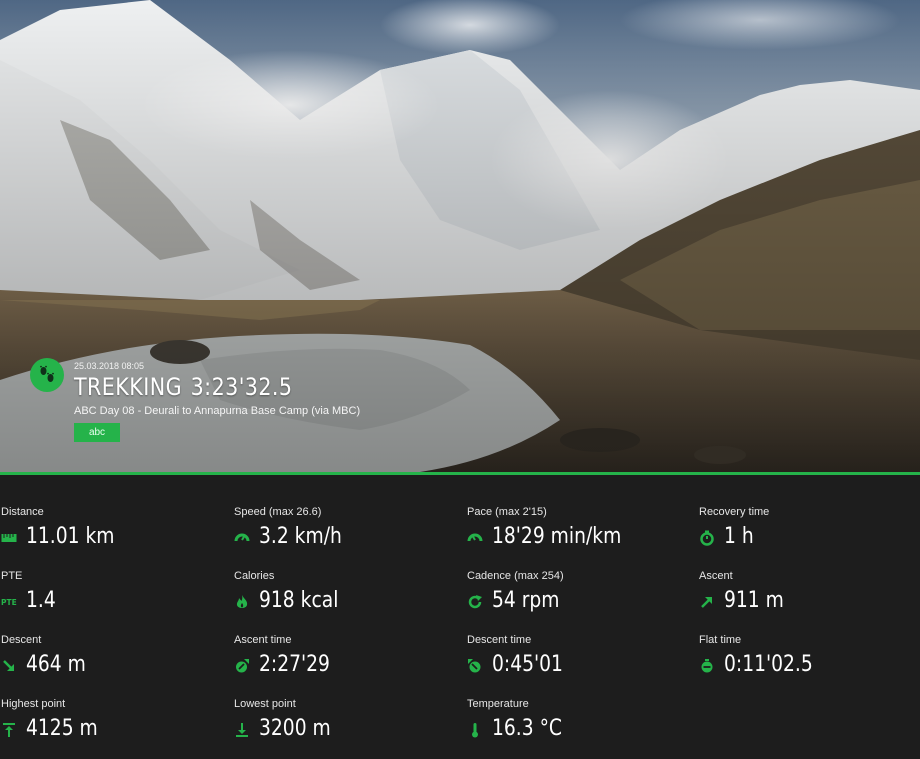  Describe the element at coordinates (521, 512) in the screenshot. I see `stat-max: (max 2'15)` at that location.